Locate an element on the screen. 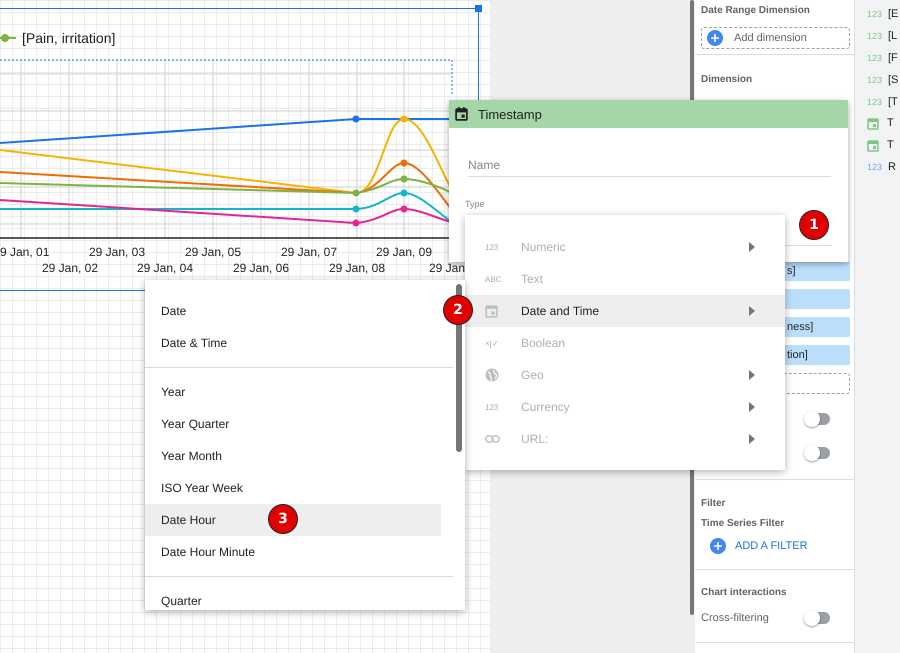  axis-label: 29 Jan, 02 is located at coordinates (70, 268).